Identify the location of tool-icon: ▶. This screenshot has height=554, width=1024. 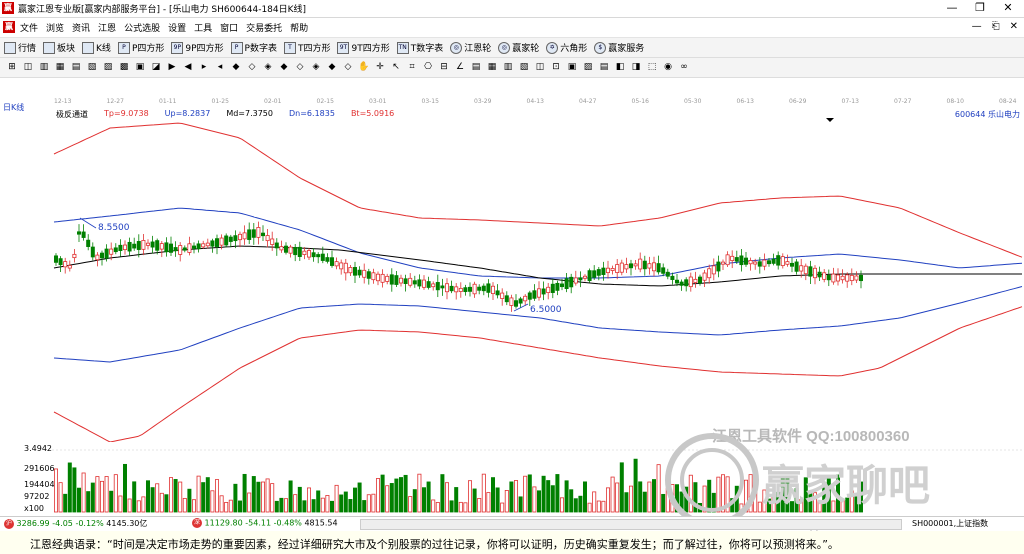
(172, 67).